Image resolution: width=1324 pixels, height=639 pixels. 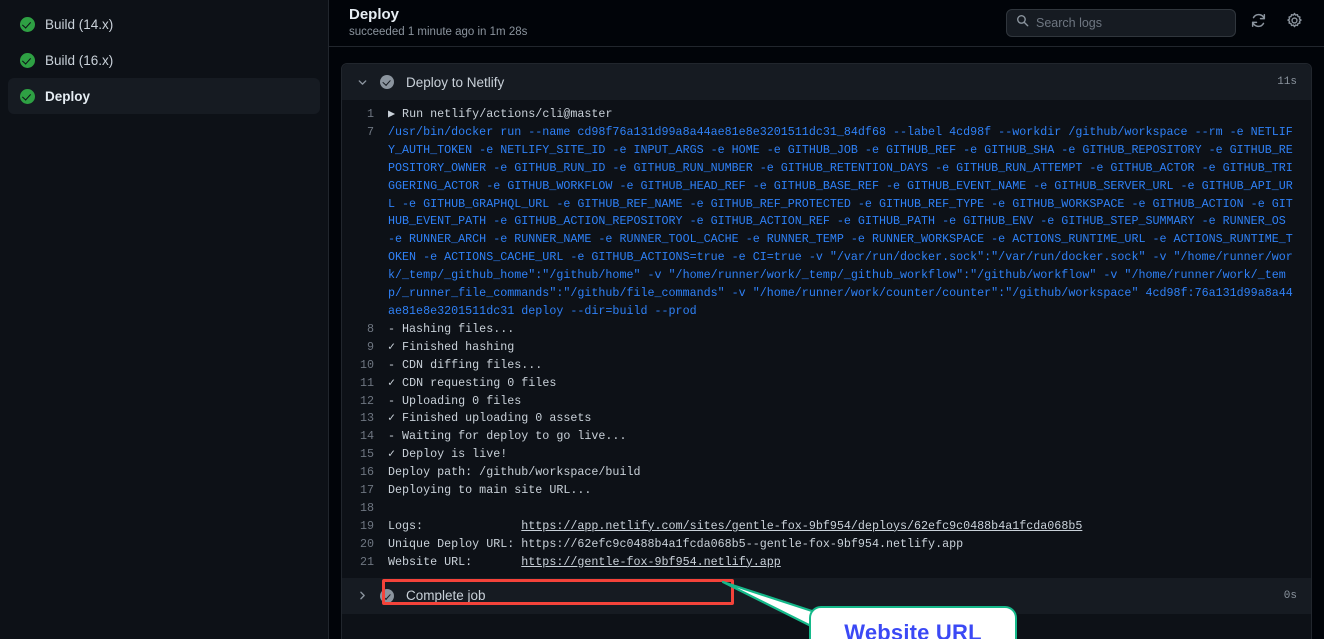 I want to click on log-group-duration: 0s, so click(x=1290, y=595).